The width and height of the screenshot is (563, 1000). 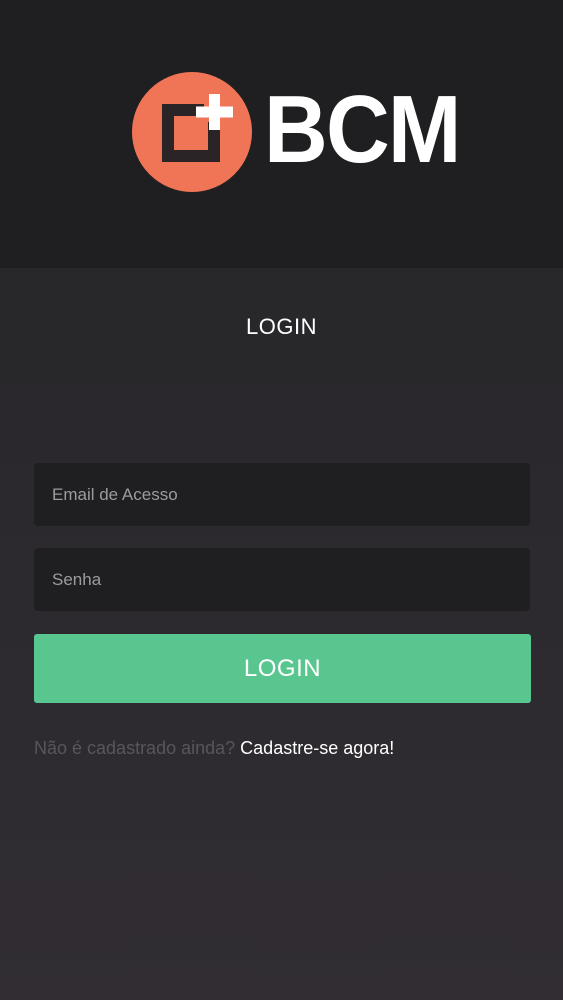 I want to click on signup-question: Não é cadastrado ainda?, so click(x=135, y=748).